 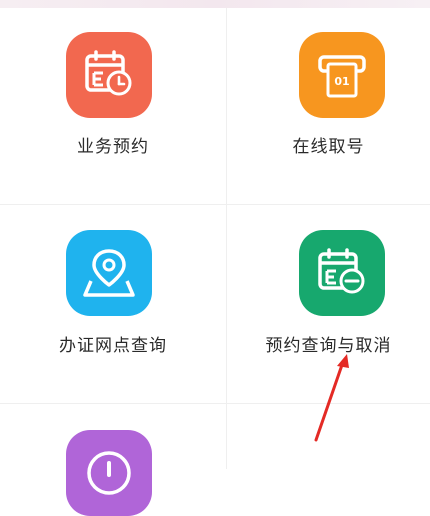 I want to click on empty-cell, so click(x=328, y=436).